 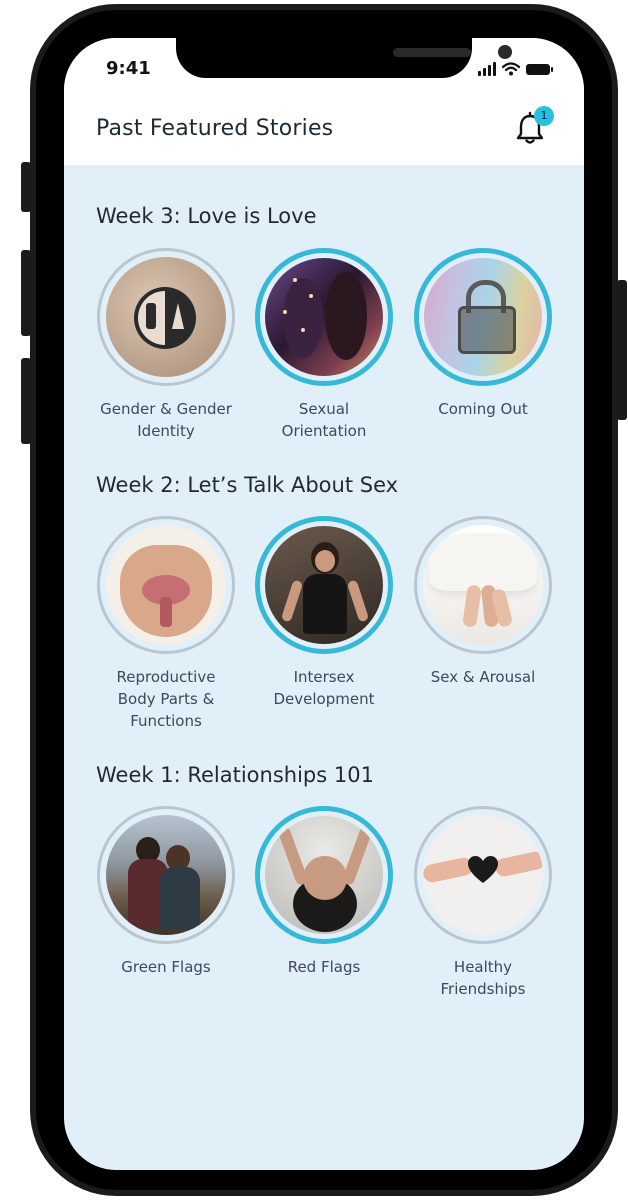 I want to click on volume-down-button, so click(x=26, y=401).